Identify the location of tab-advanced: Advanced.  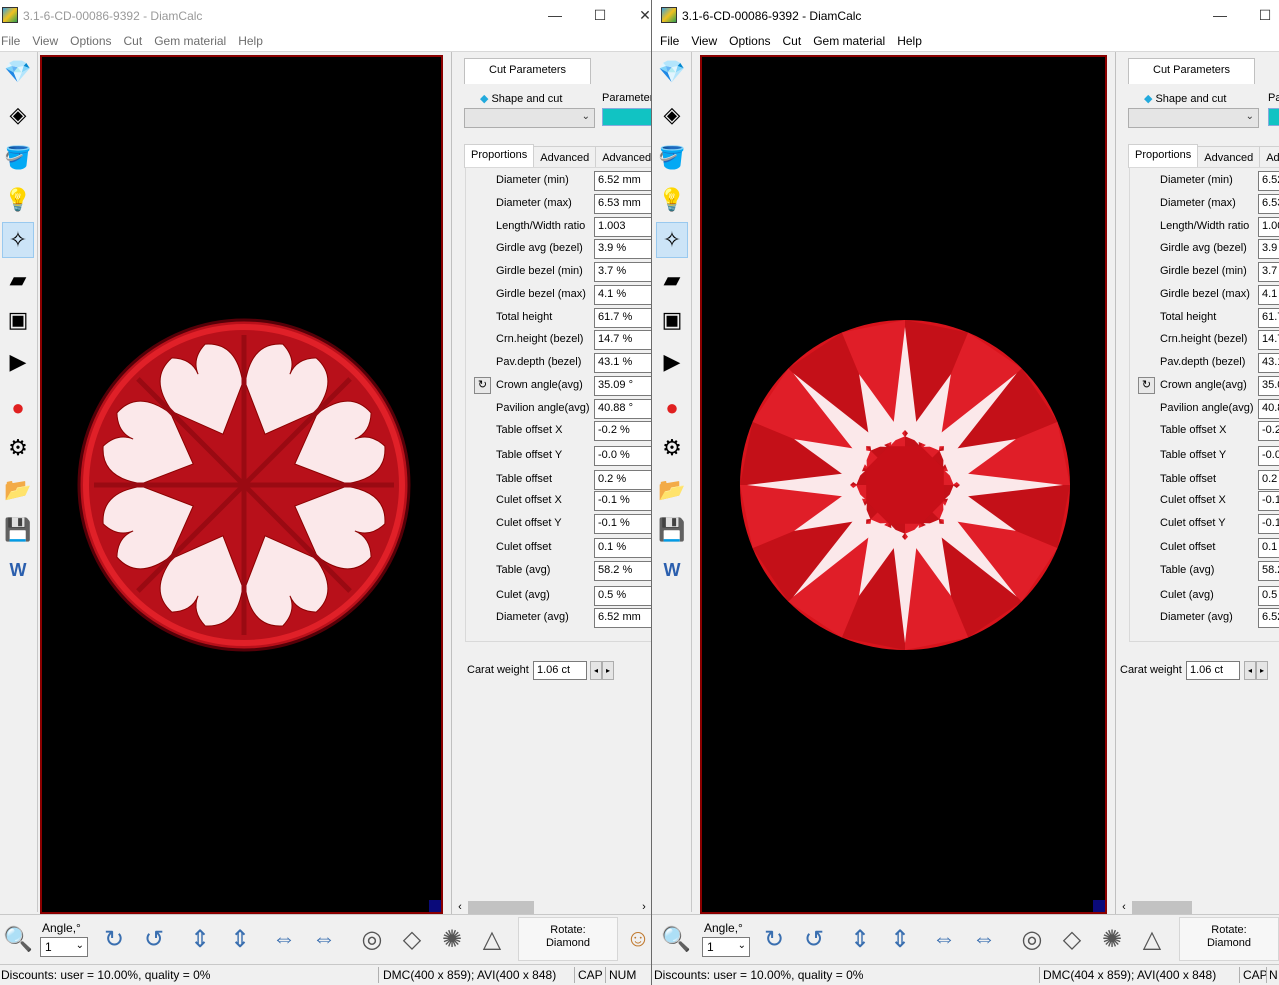
(565, 157).